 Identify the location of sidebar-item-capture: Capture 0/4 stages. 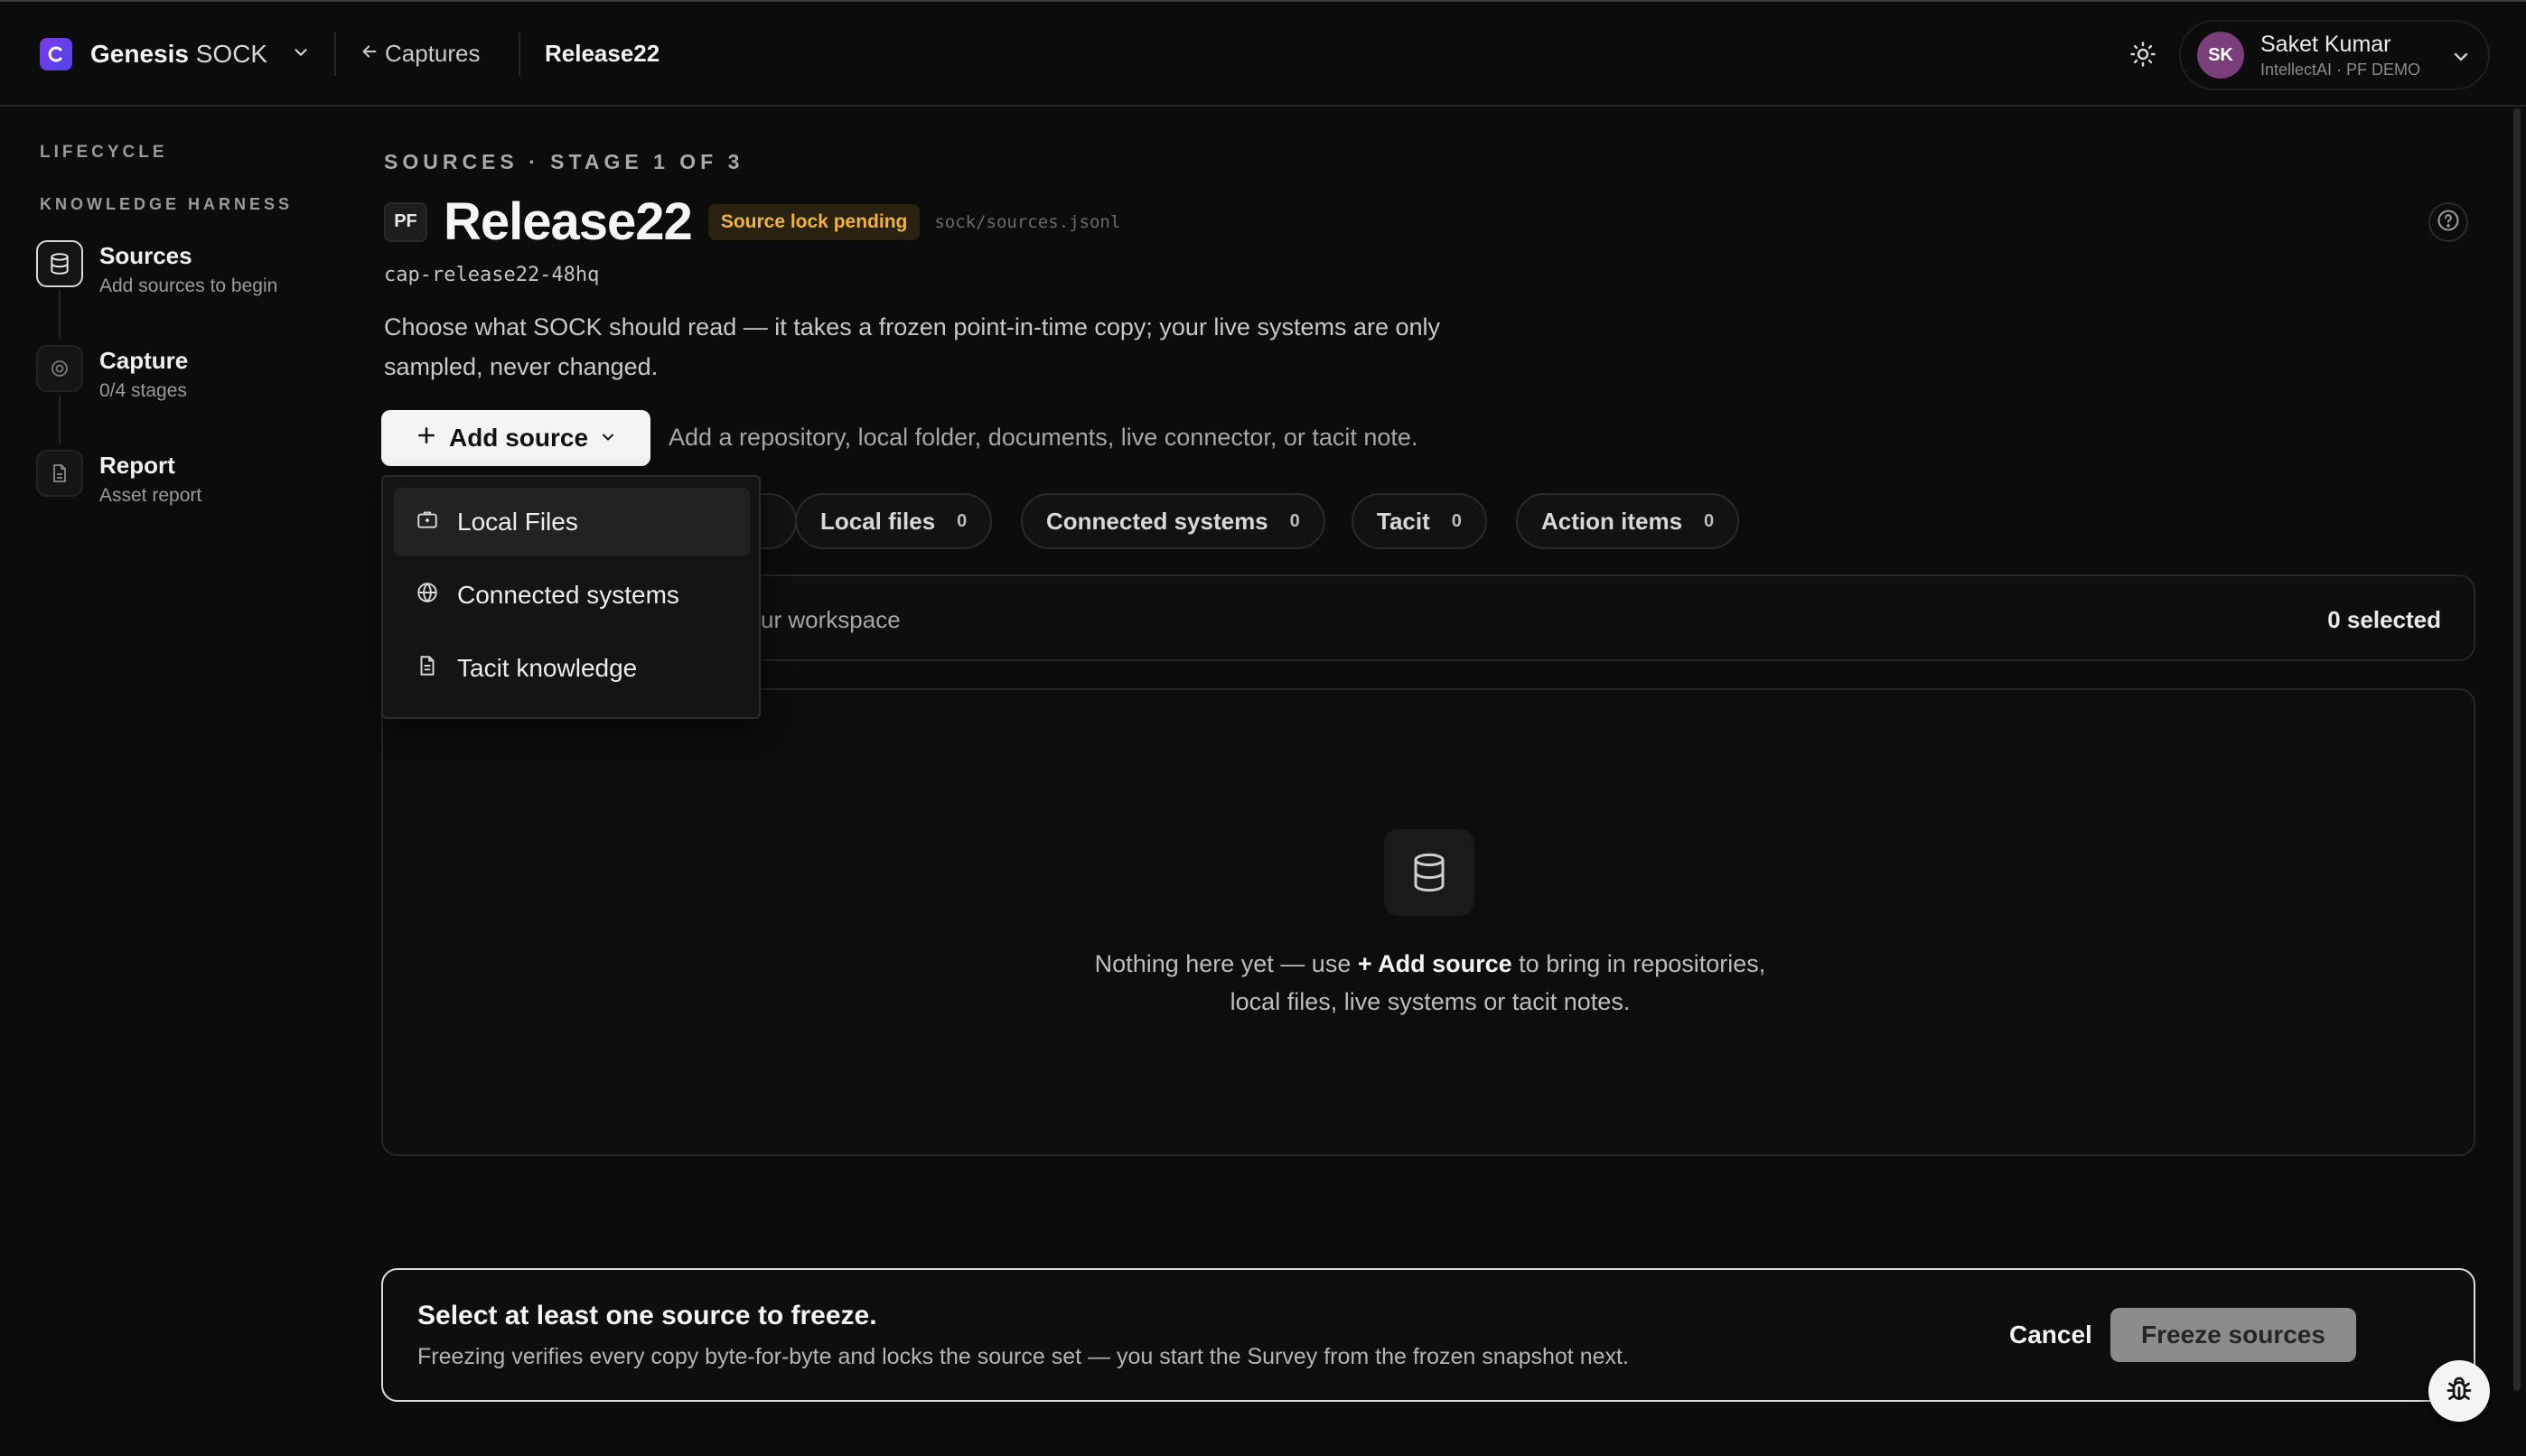
(112, 373).